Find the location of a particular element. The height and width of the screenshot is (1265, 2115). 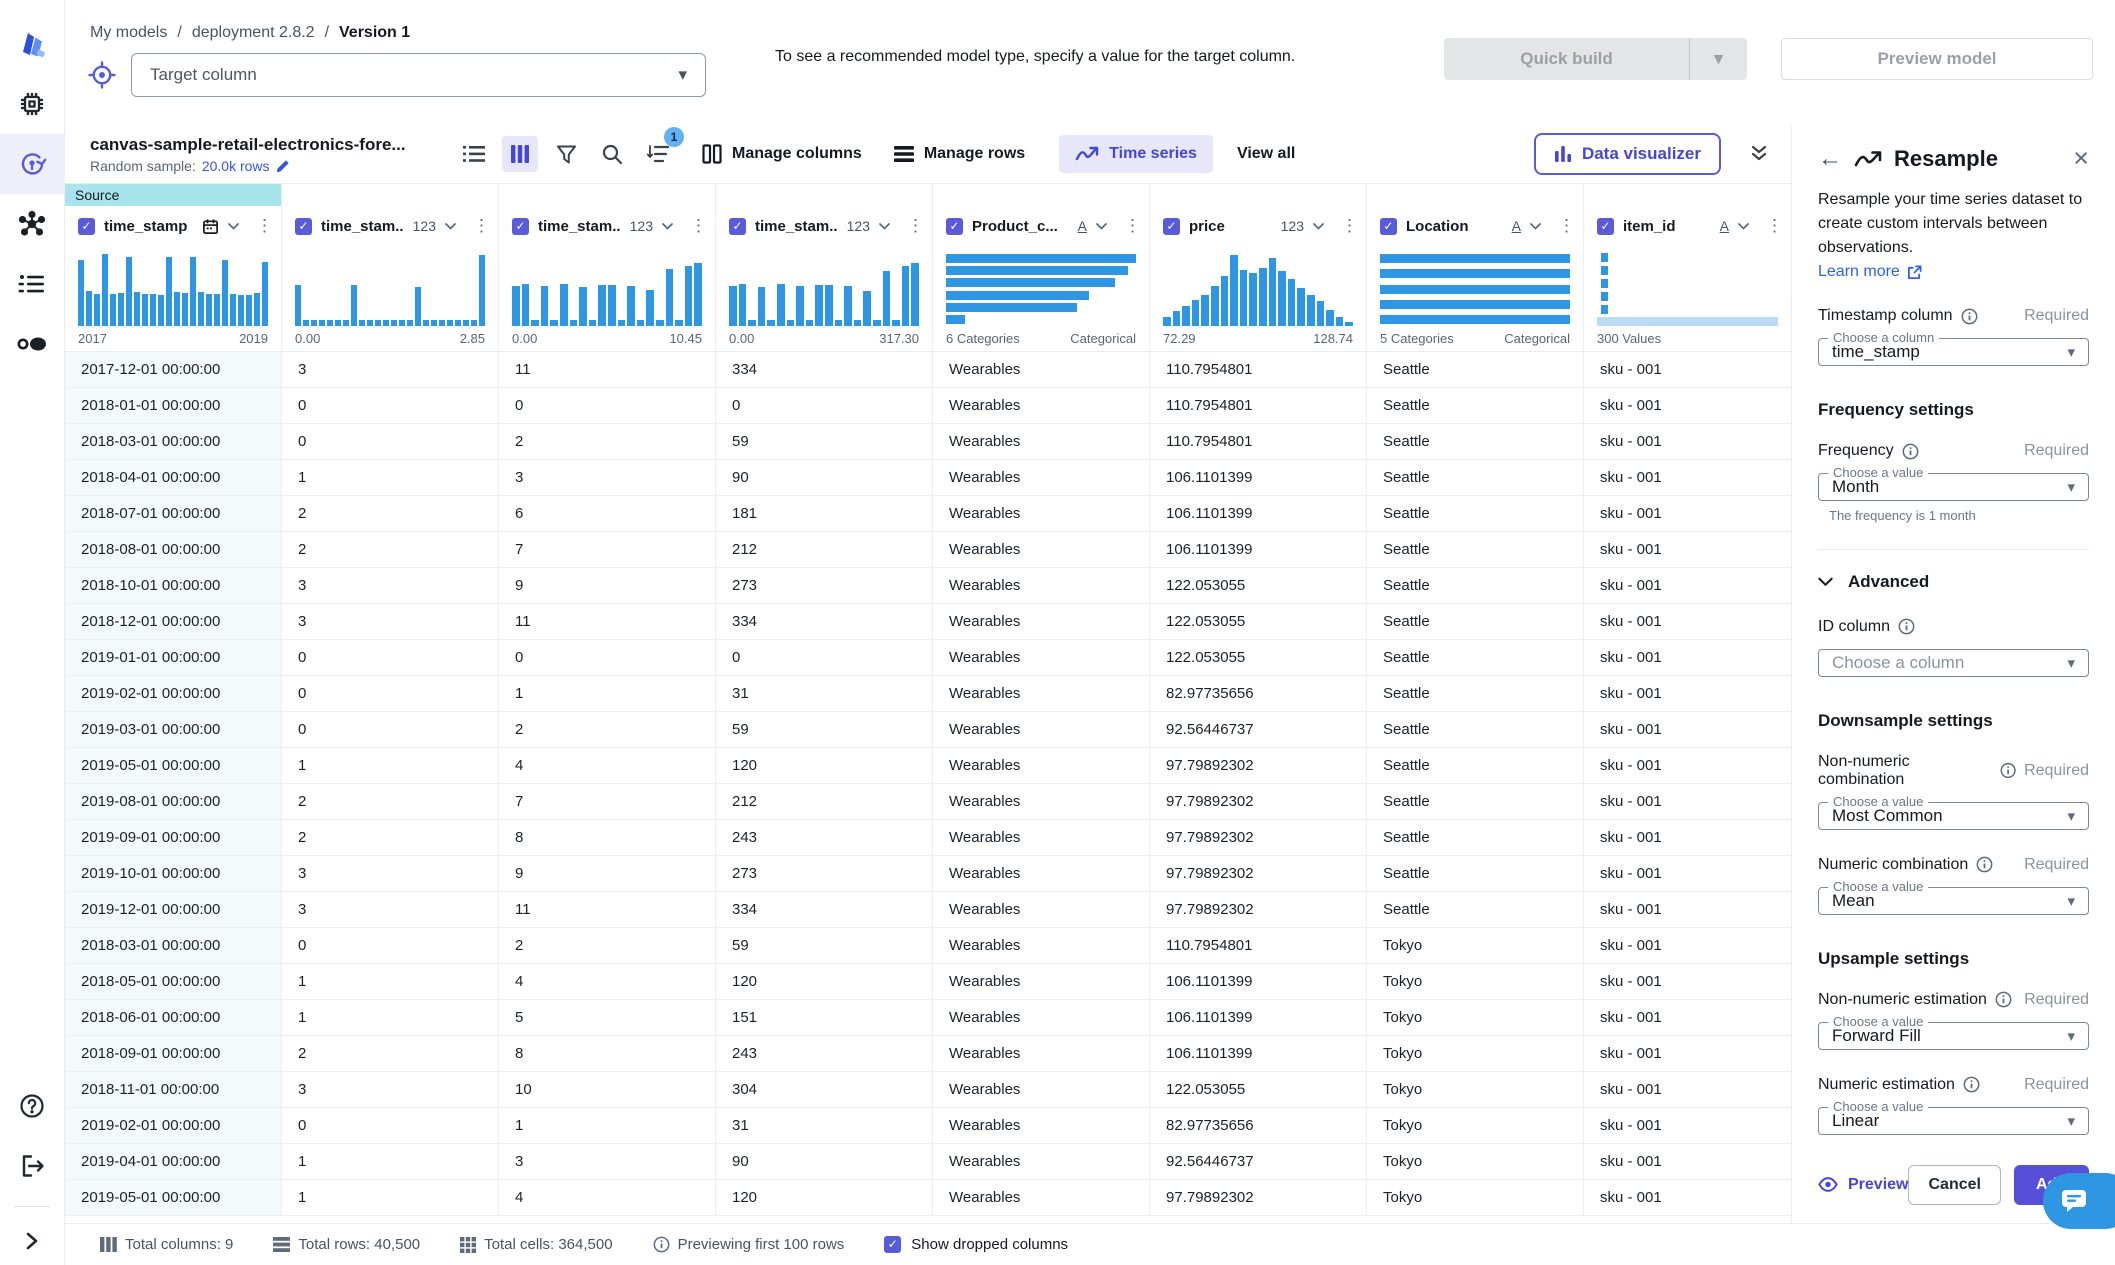

quick-build-label: Quick build is located at coordinates (1566, 59).